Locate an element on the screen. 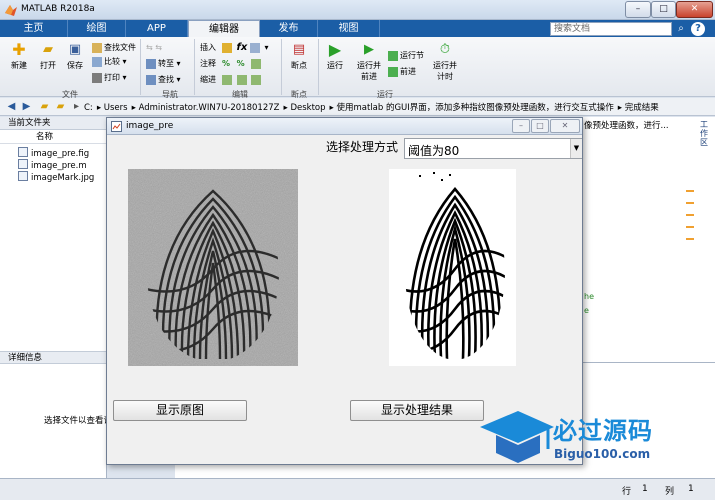  breakpoints-label: 断点 is located at coordinates (299, 65).